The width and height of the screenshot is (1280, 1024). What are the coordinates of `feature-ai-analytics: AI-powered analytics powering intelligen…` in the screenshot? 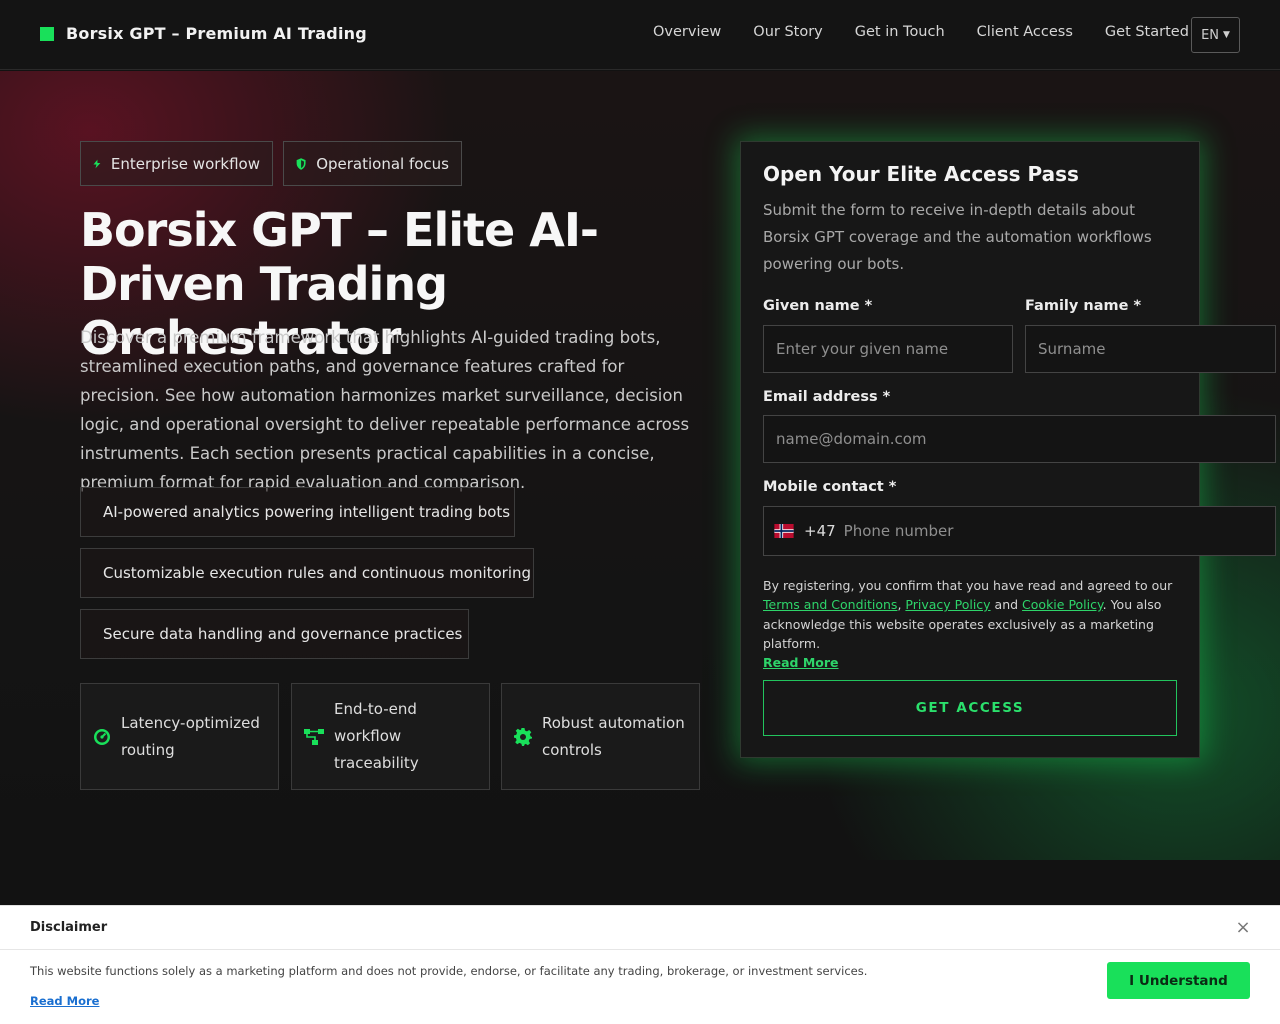 It's located at (297, 512).